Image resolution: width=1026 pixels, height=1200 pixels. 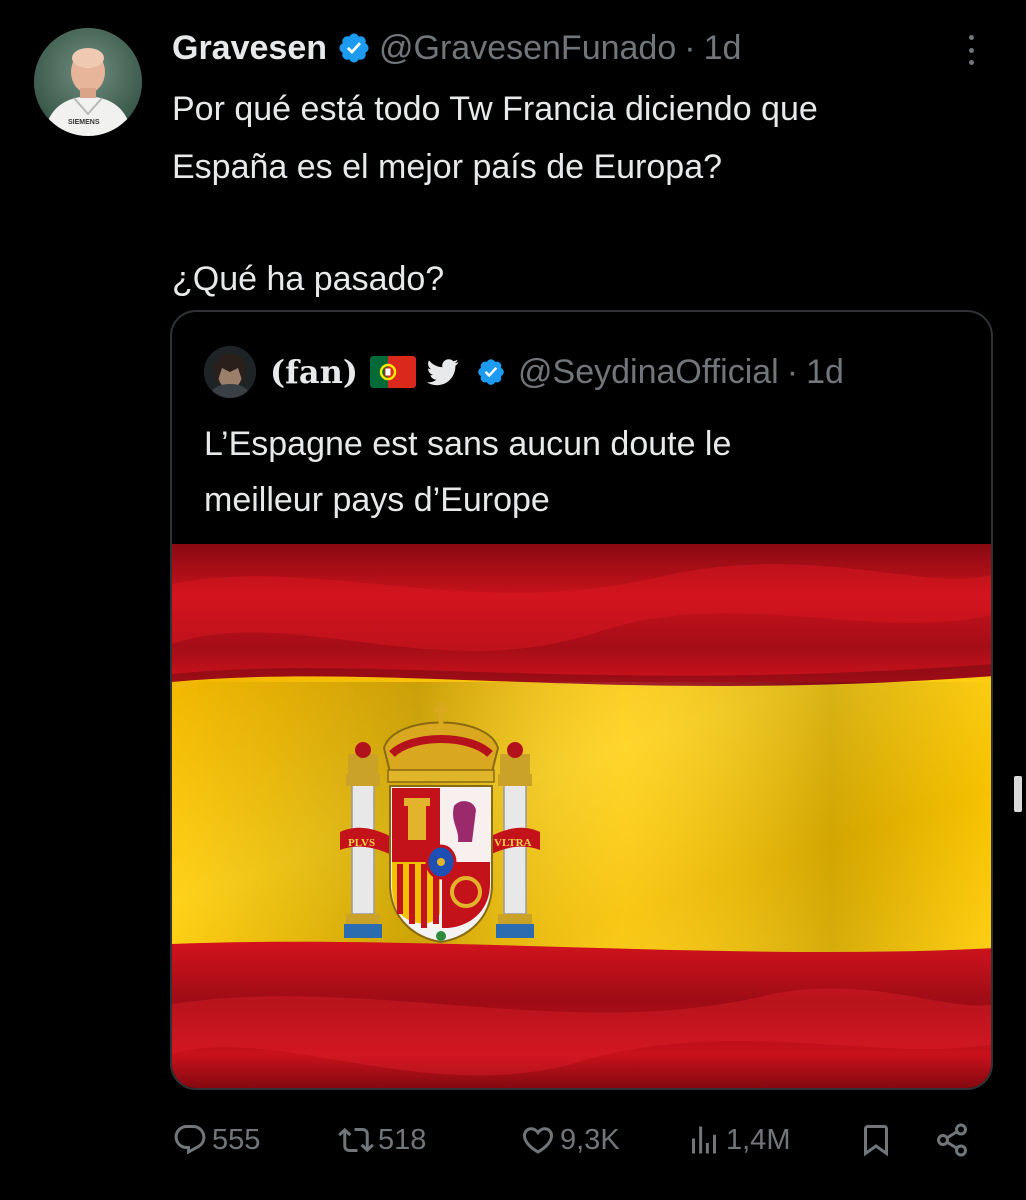 I want to click on reply-icon, so click(x=190, y=1140).